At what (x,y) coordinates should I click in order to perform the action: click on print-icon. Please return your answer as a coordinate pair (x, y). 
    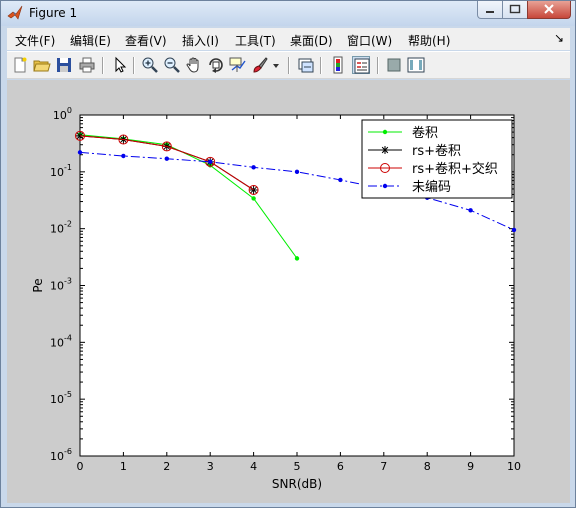
    Looking at the image, I should click on (87, 65).